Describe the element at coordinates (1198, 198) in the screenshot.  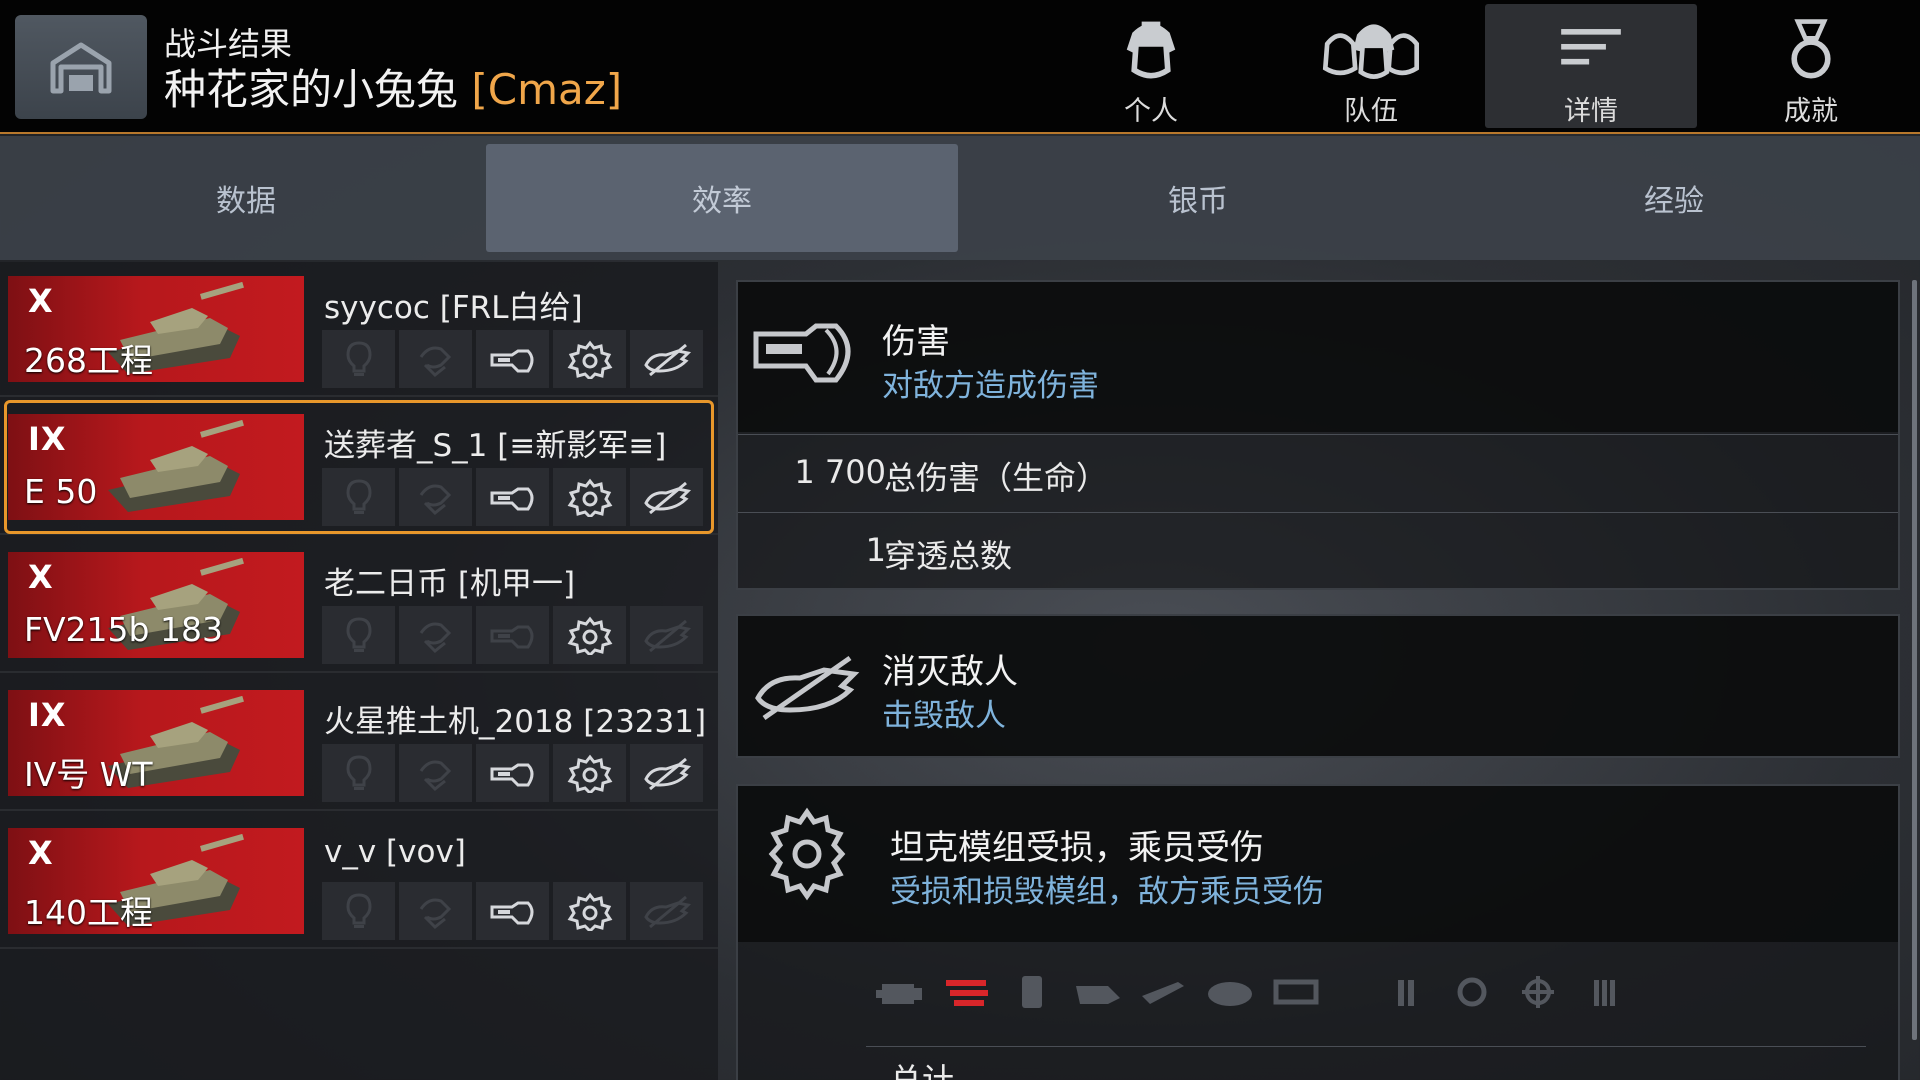
I see `subtab-credits: 银币` at that location.